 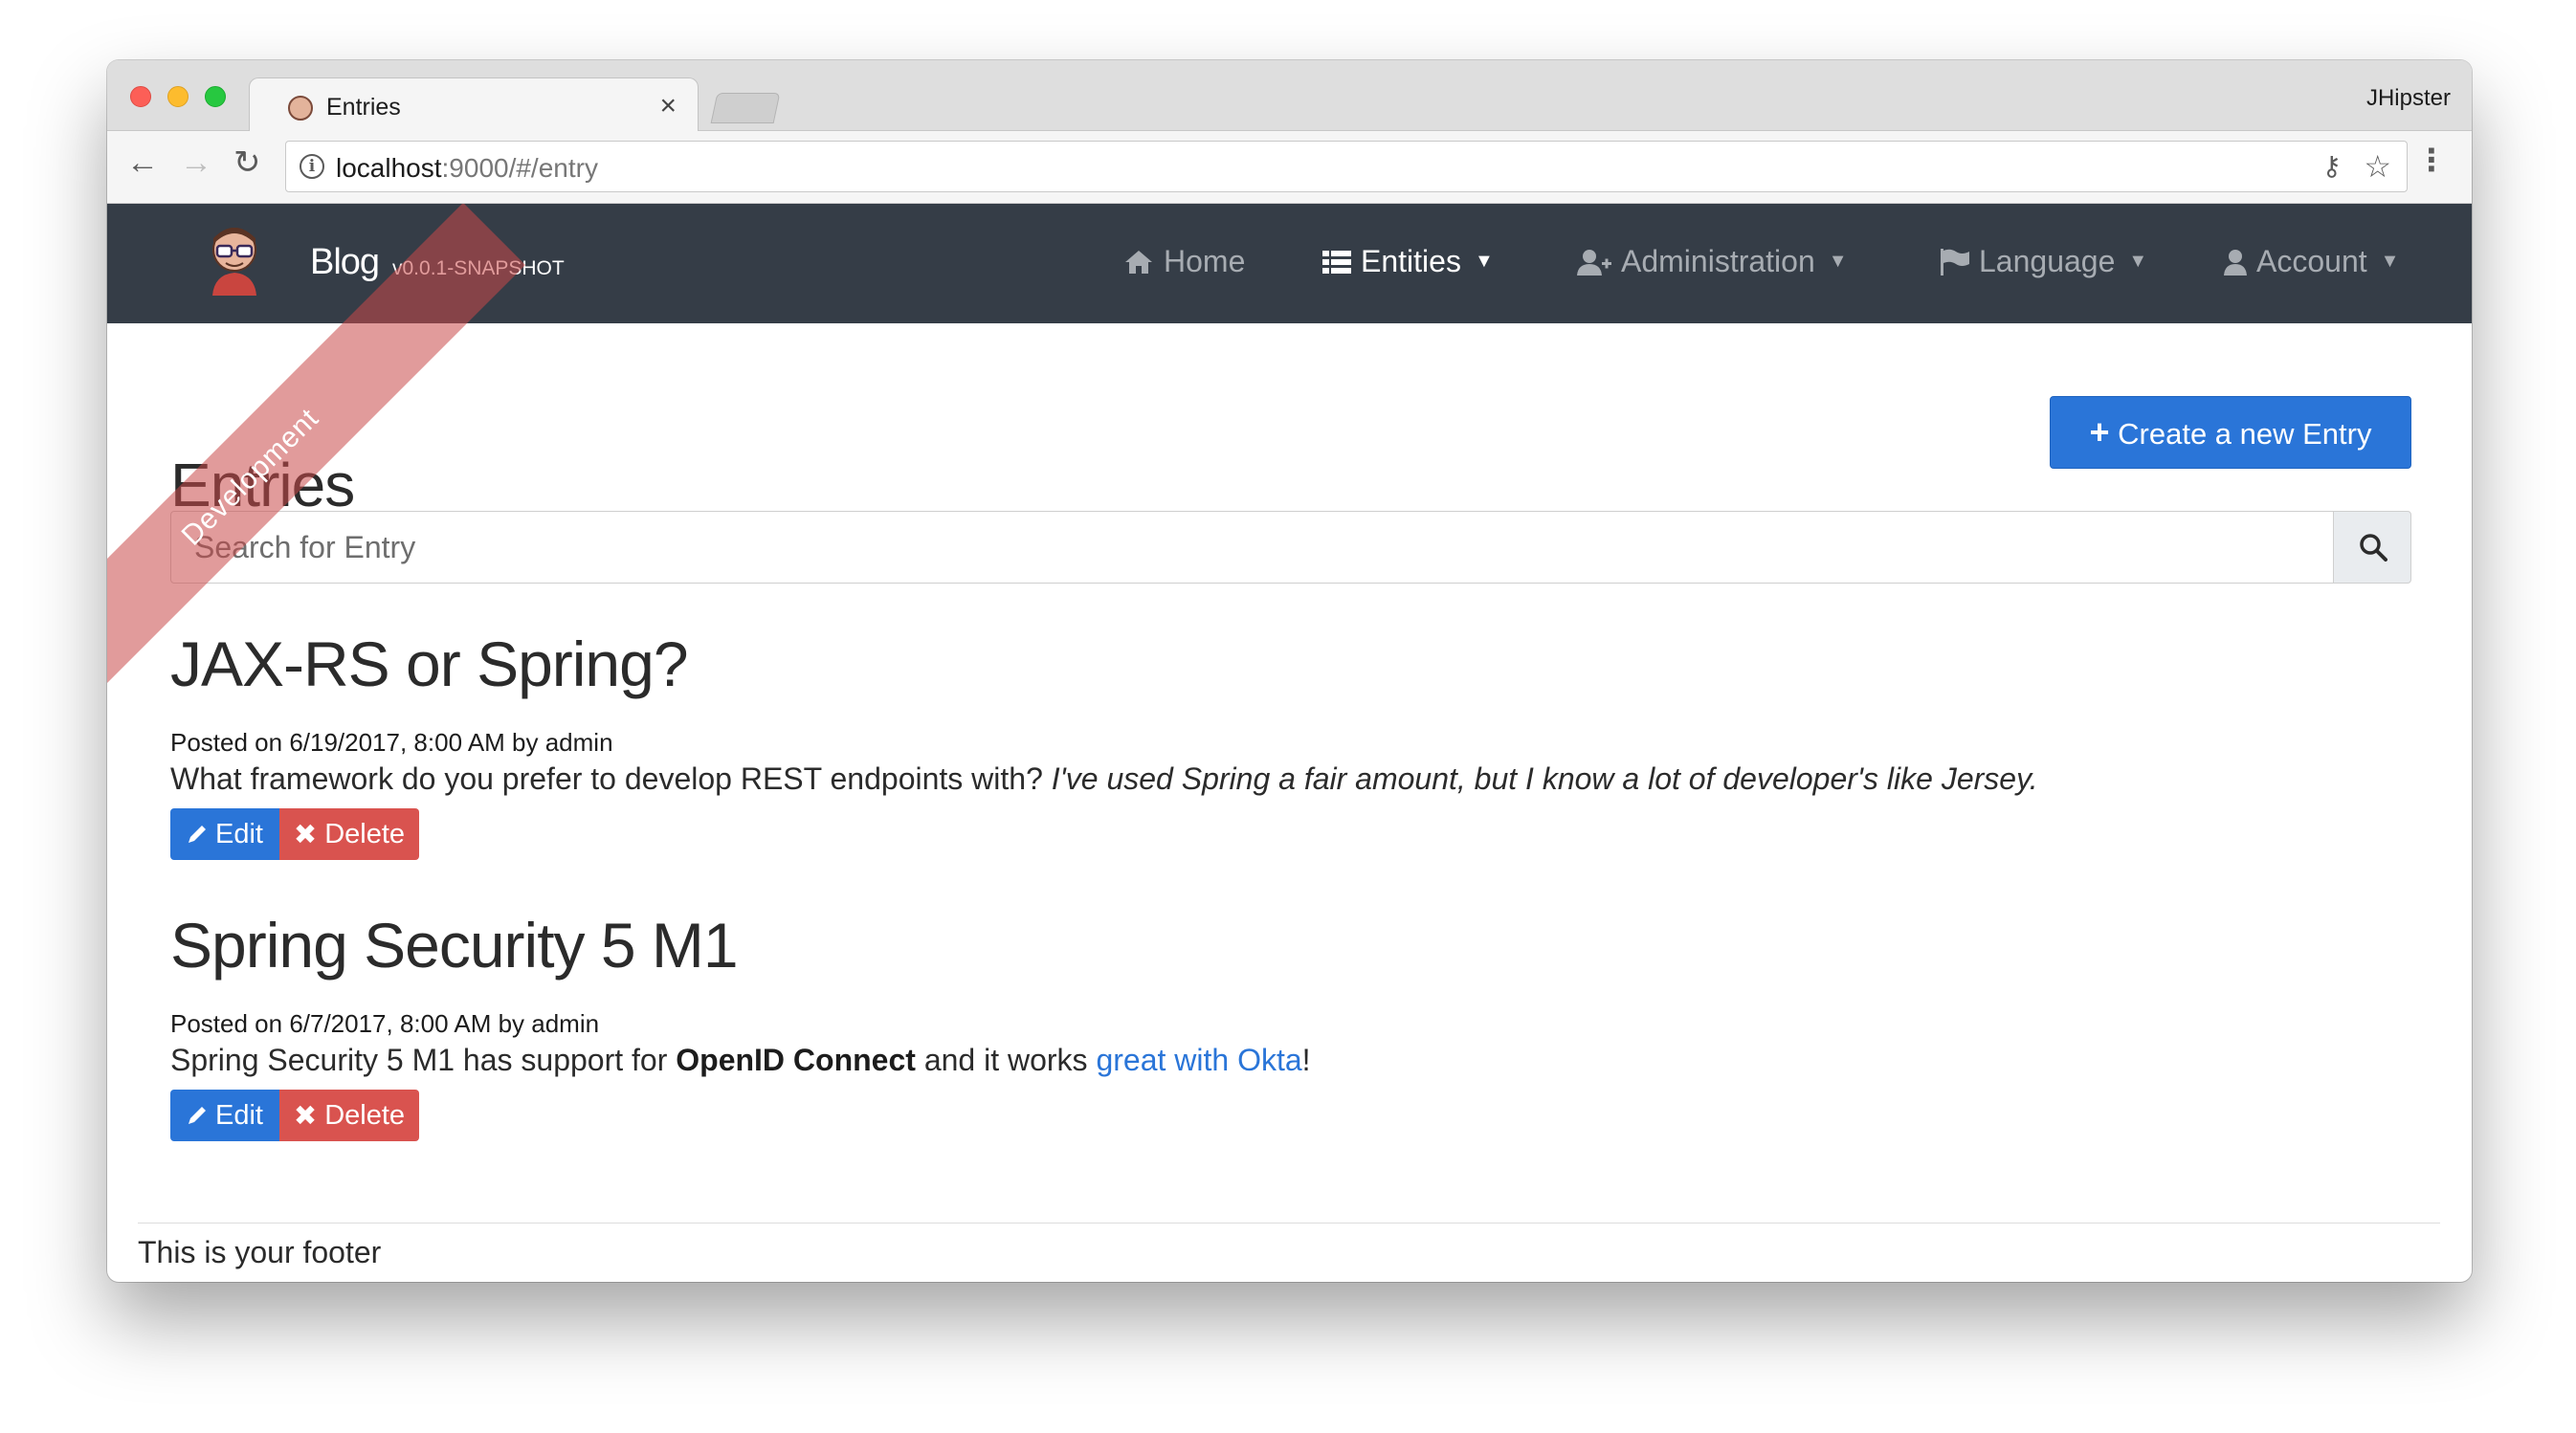 What do you see at coordinates (668, 106) in the screenshot?
I see `tab-close-icon: ×` at bounding box center [668, 106].